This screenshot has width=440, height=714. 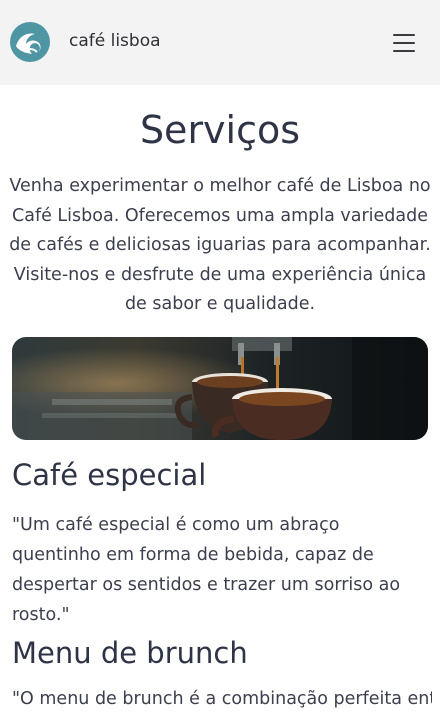 I want to click on coffee-hero-image, so click(x=220, y=388).